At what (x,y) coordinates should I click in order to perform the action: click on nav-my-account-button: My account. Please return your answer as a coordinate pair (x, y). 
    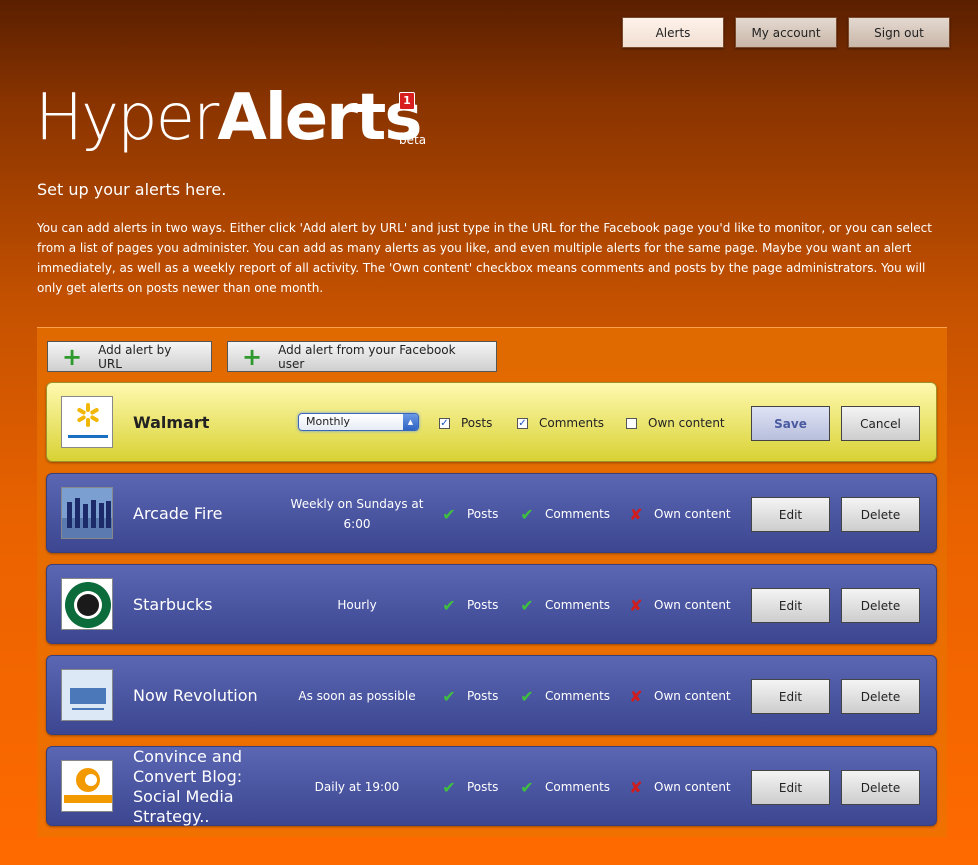
    Looking at the image, I should click on (786, 32).